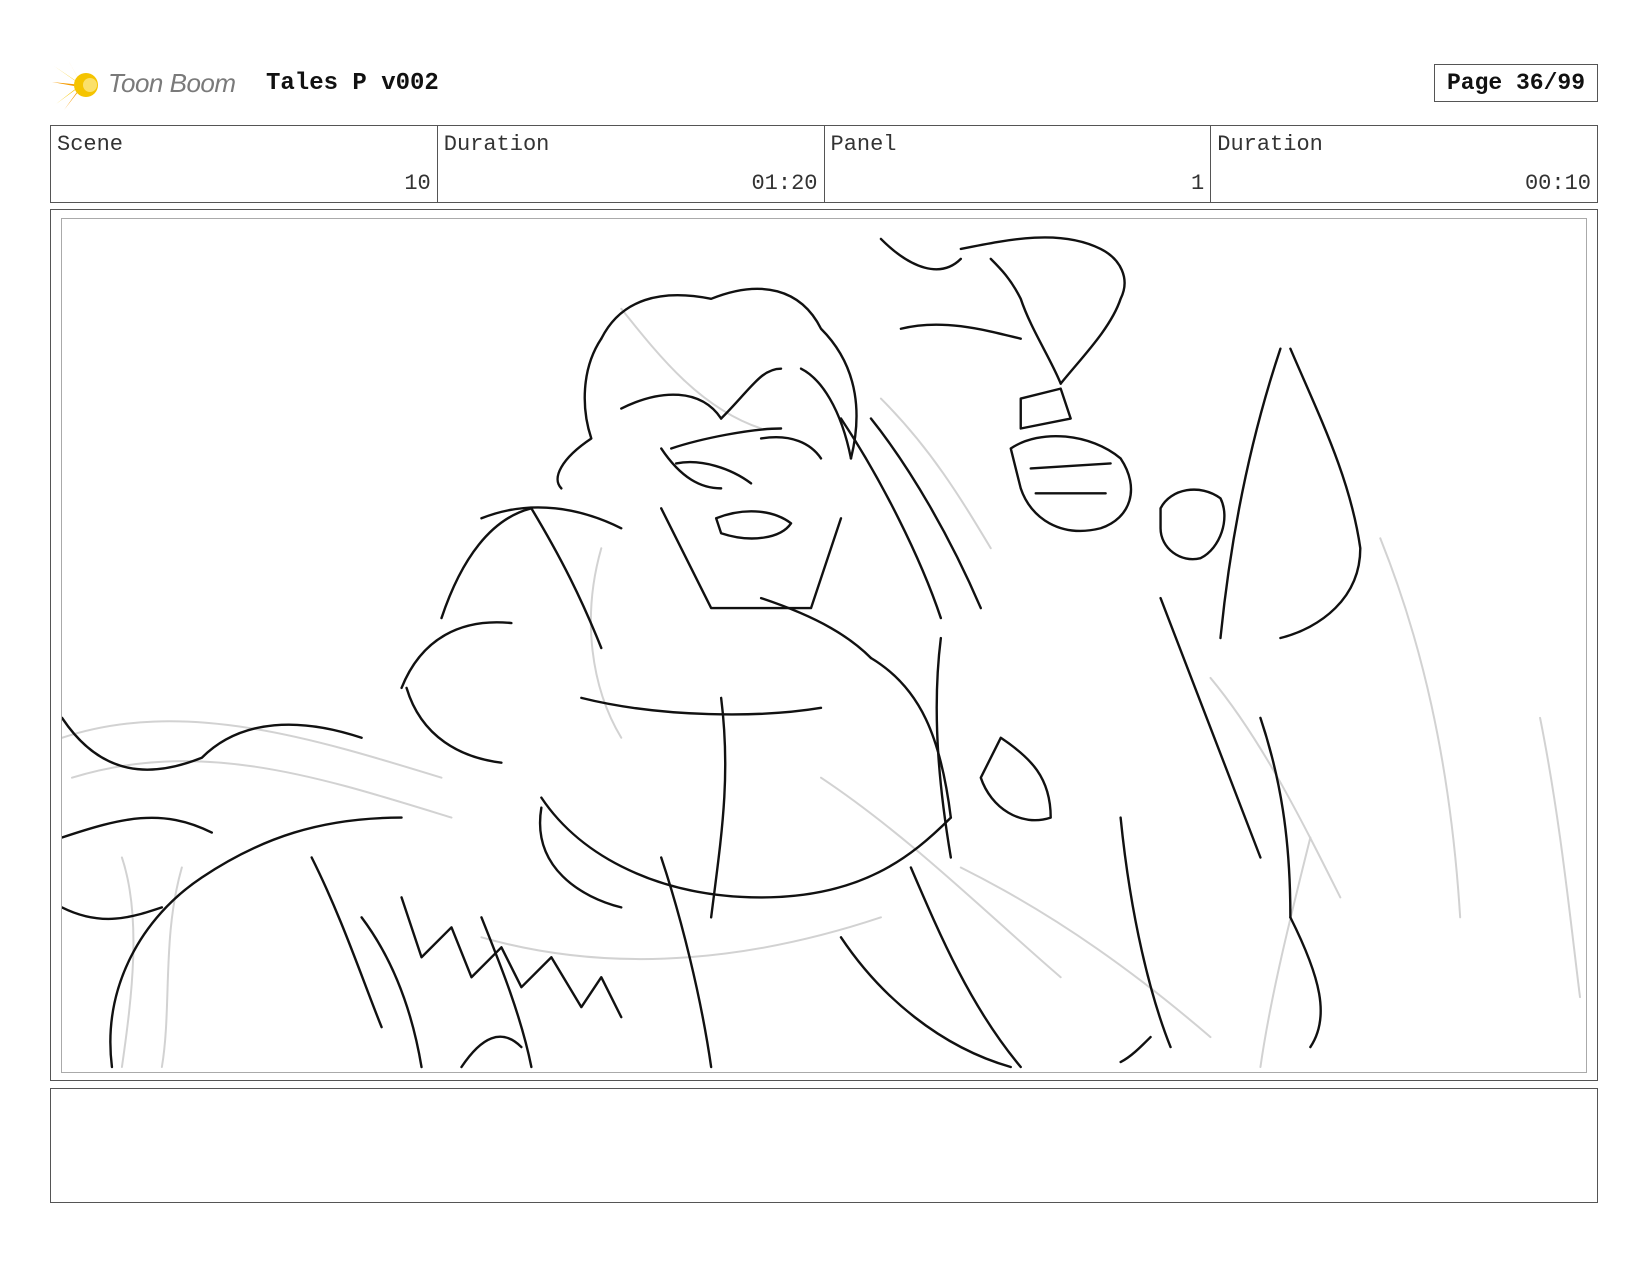 The width and height of the screenshot is (1650, 1275). I want to click on scene-cell: Scene 10, so click(244, 164).